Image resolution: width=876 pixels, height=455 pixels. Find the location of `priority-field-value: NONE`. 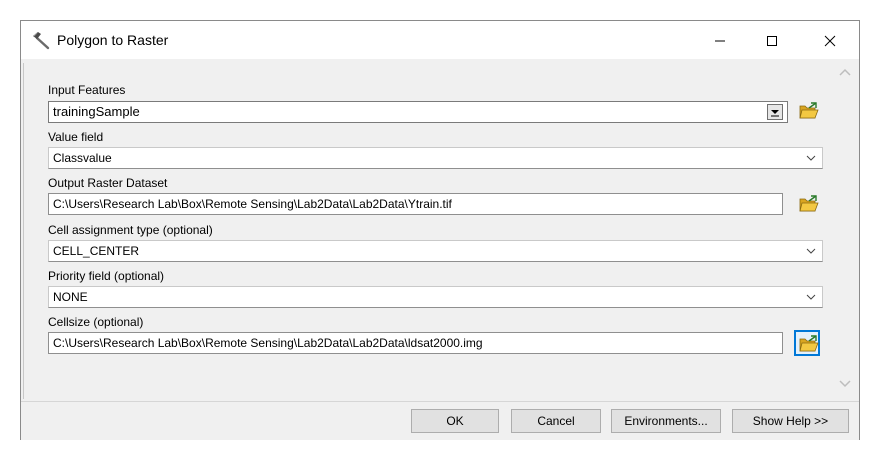

priority-field-value: NONE is located at coordinates (70, 297).